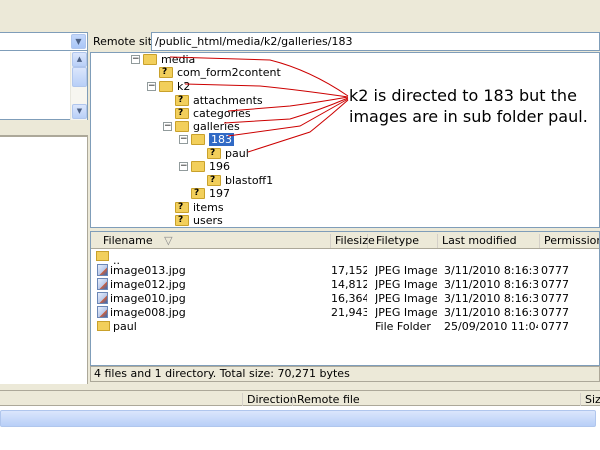 This screenshot has width=600, height=450. I want to click on remote-path-input: /public_html/media/k2/galleries/183, so click(375, 41).